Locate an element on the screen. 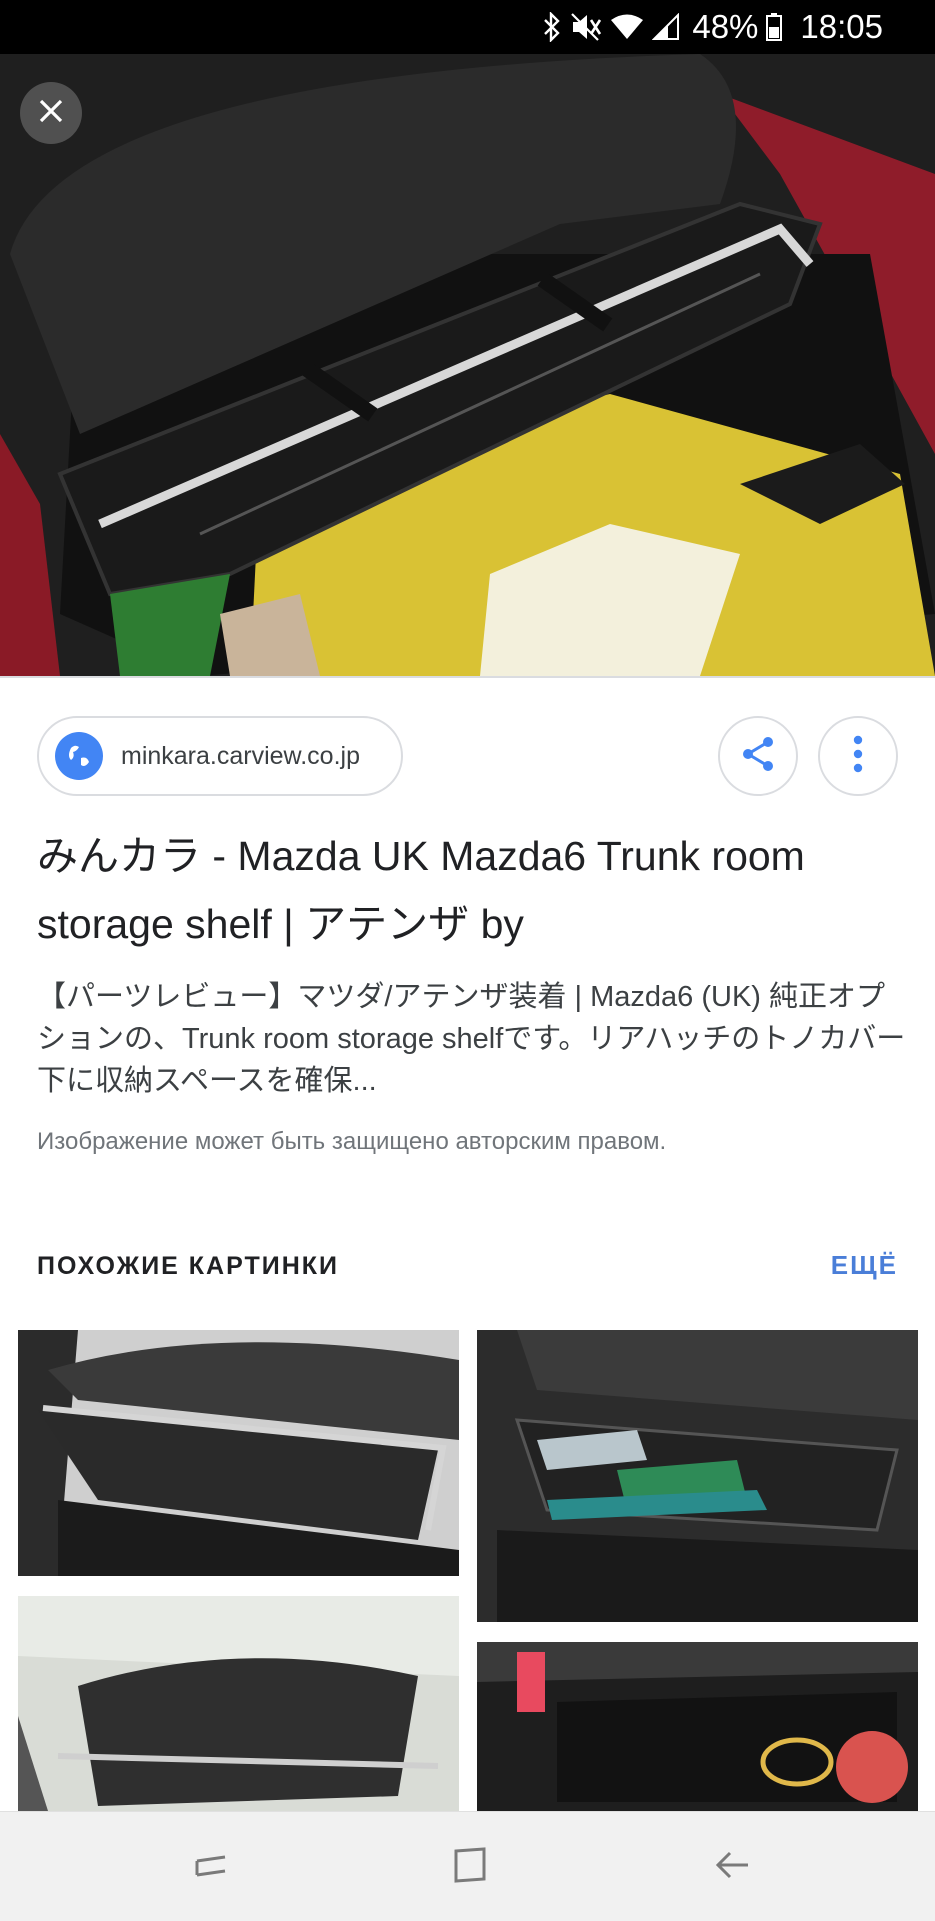  bluetooth-icon is located at coordinates (552, 27).